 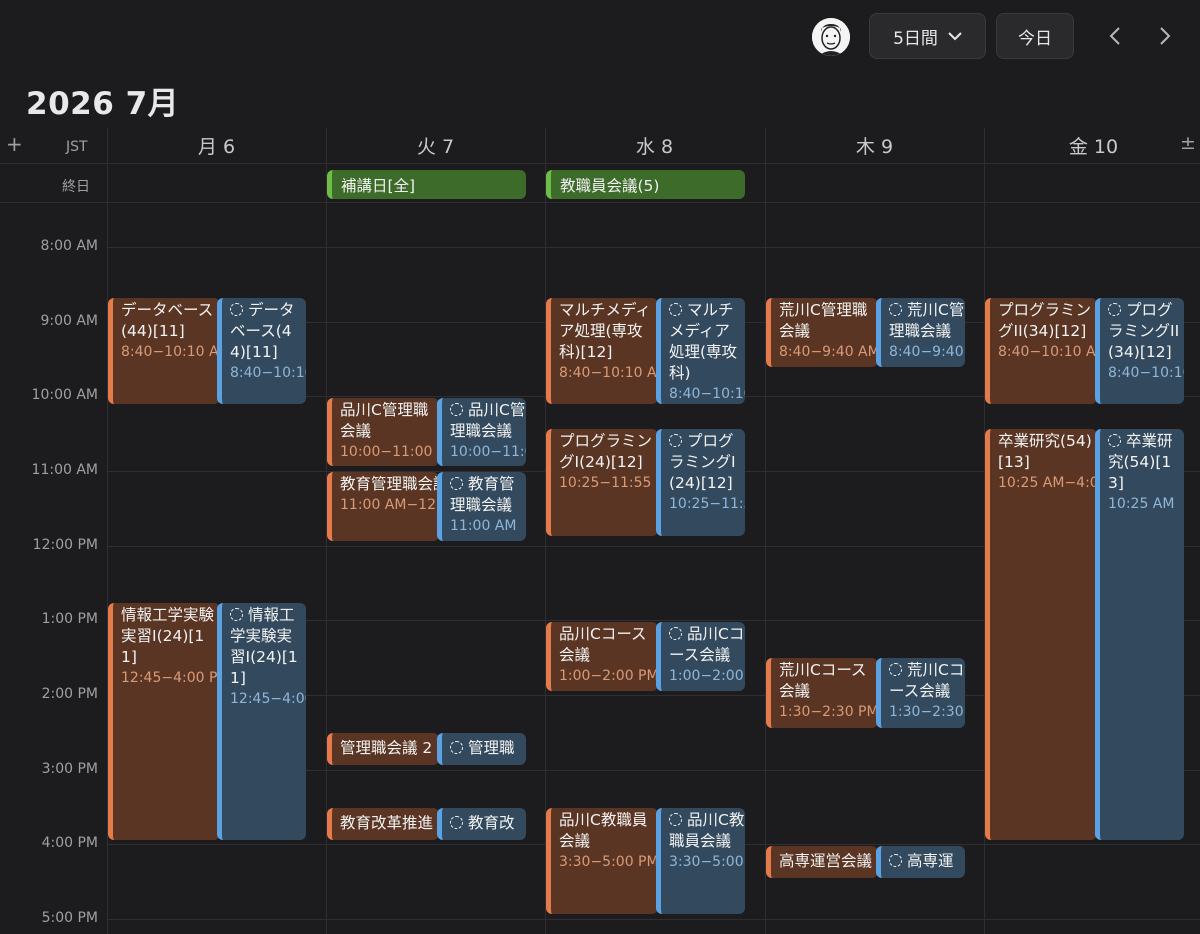 I want to click on prev-button, so click(x=1115, y=36).